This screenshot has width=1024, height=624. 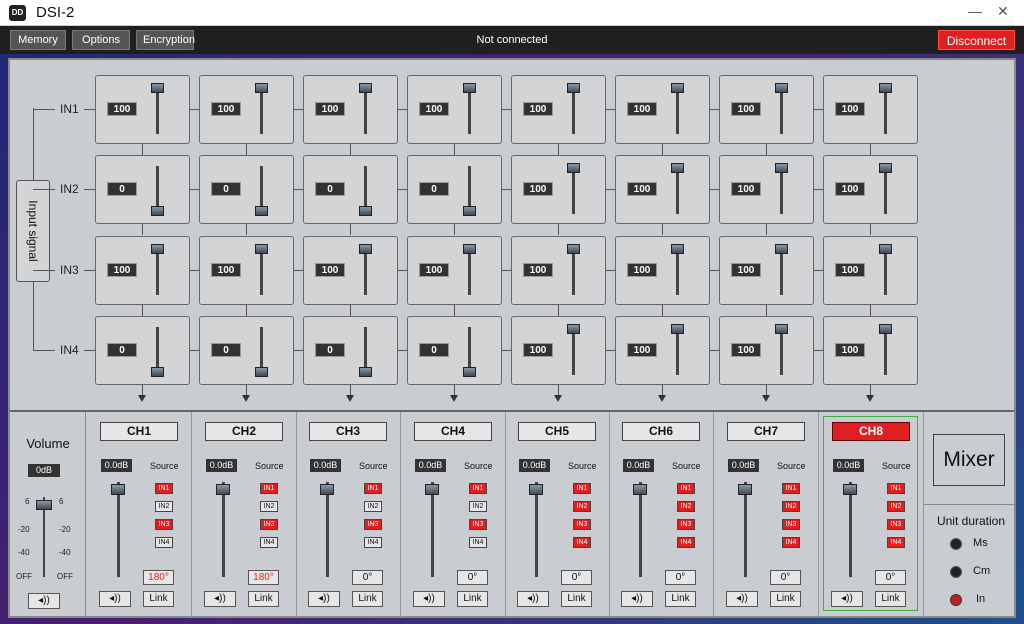 What do you see at coordinates (956, 544) in the screenshot?
I see `unit-radio-ms` at bounding box center [956, 544].